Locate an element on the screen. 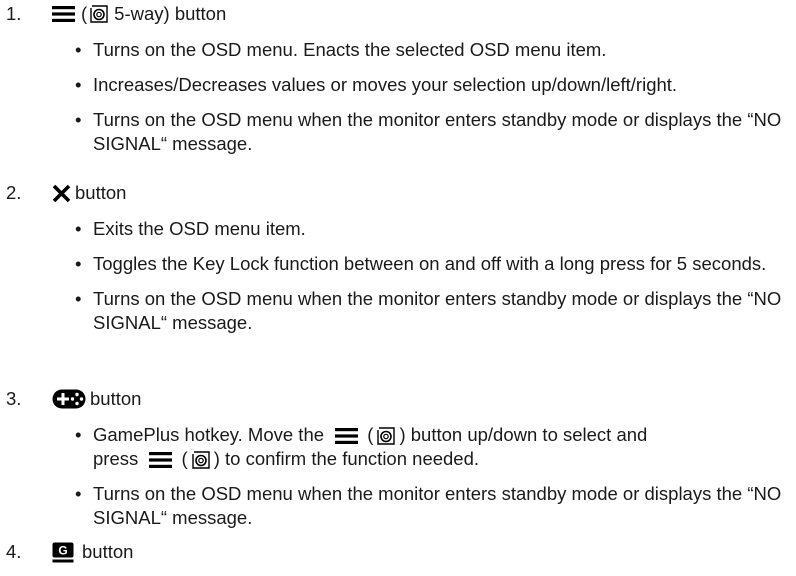  gamevisual-icon: G is located at coordinates (63, 552).